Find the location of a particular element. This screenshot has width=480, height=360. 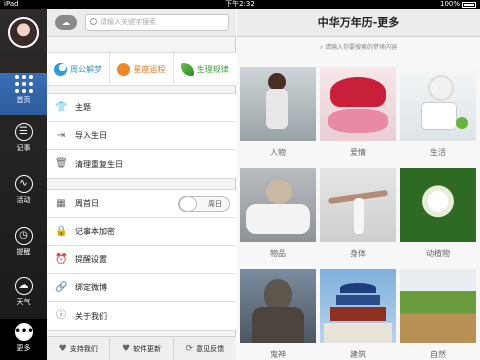

leaf-icon is located at coordinates (187, 69).